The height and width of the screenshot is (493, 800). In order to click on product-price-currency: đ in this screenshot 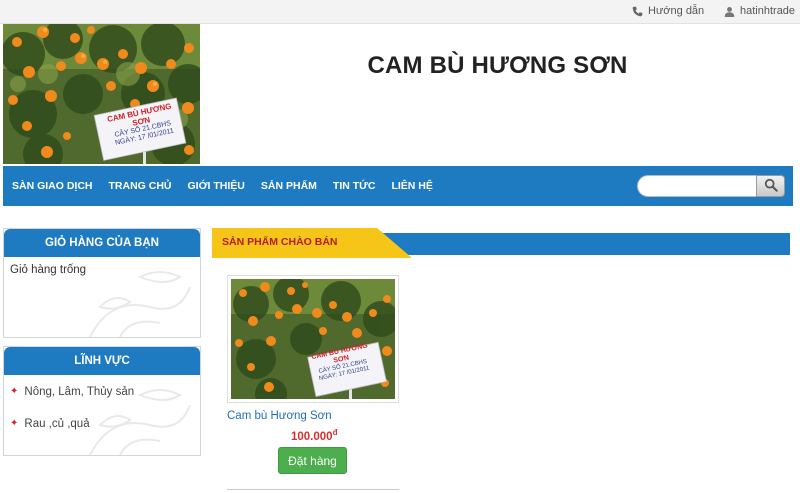, I will do `click(335, 432)`.